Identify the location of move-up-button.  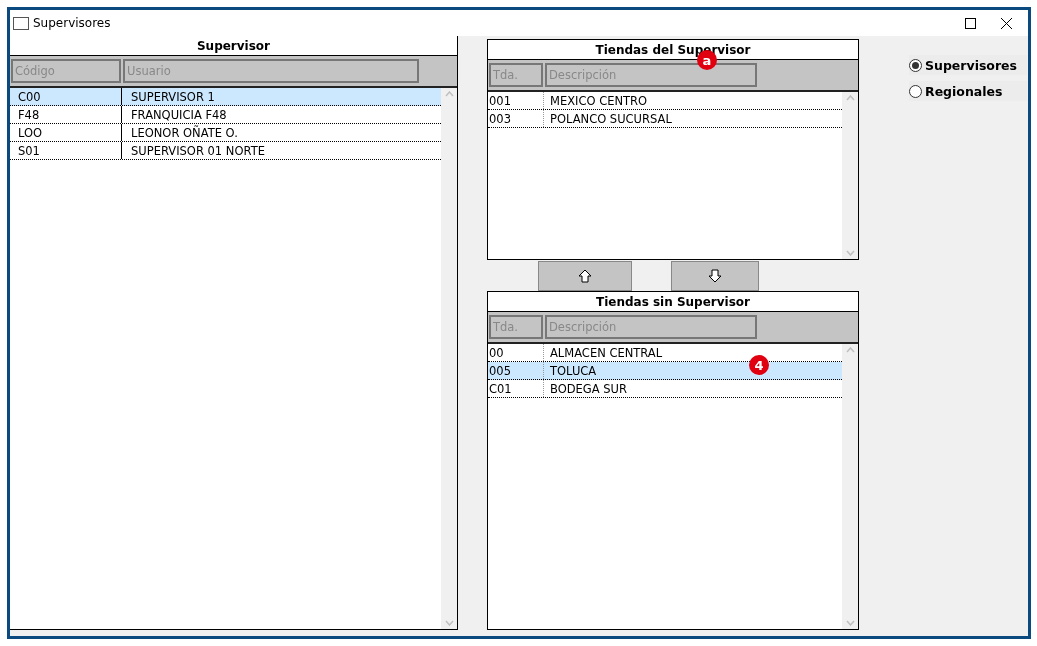
(585, 276).